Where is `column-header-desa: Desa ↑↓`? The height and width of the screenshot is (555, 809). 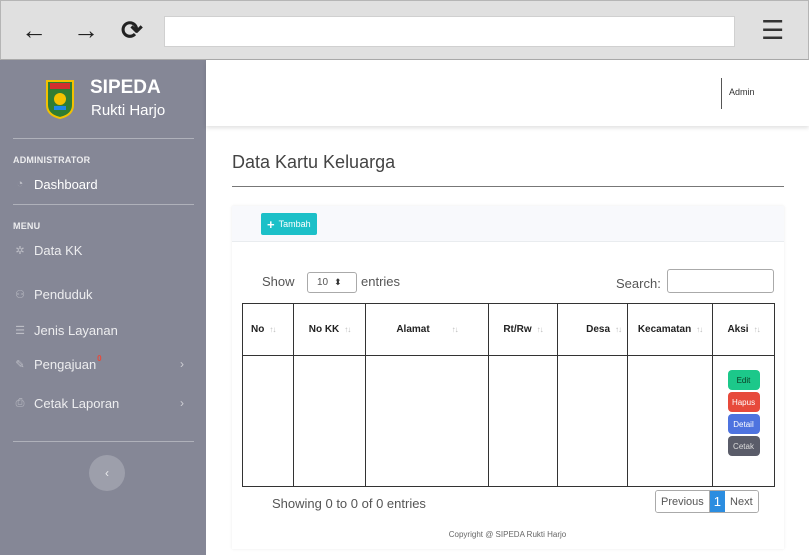
column-header-desa: Desa ↑↓ is located at coordinates (592, 329).